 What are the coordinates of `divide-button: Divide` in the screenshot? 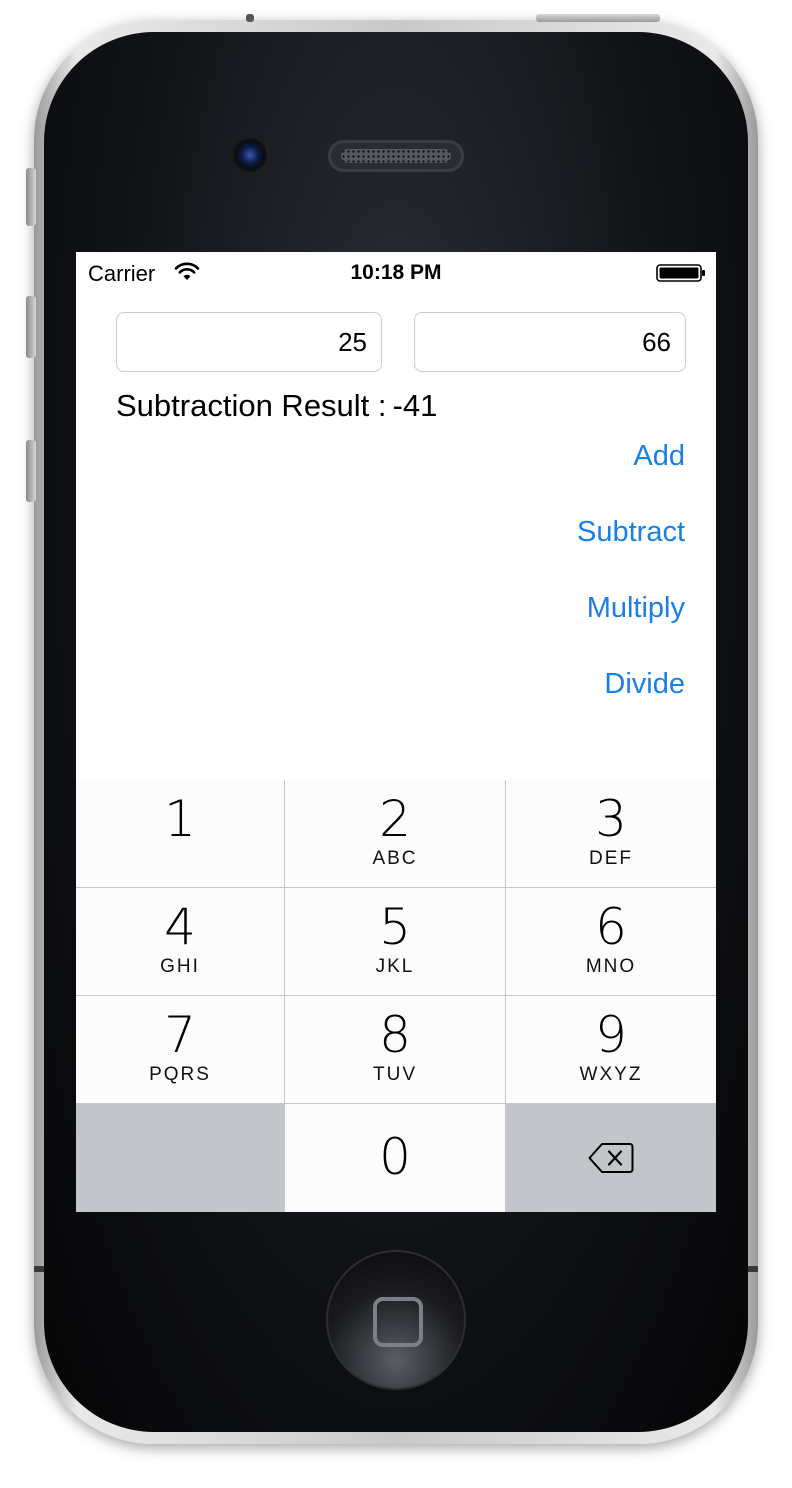 It's located at (644, 684).